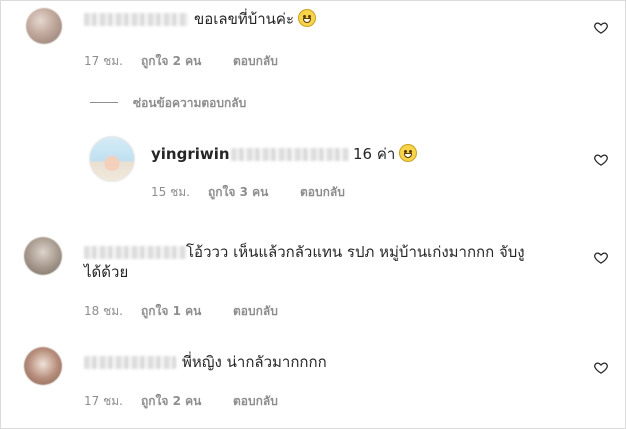 This screenshot has width=626, height=429. What do you see at coordinates (254, 362) in the screenshot?
I see `comment-text: พี่หญิง น่ากลัวมากกกก` at bounding box center [254, 362].